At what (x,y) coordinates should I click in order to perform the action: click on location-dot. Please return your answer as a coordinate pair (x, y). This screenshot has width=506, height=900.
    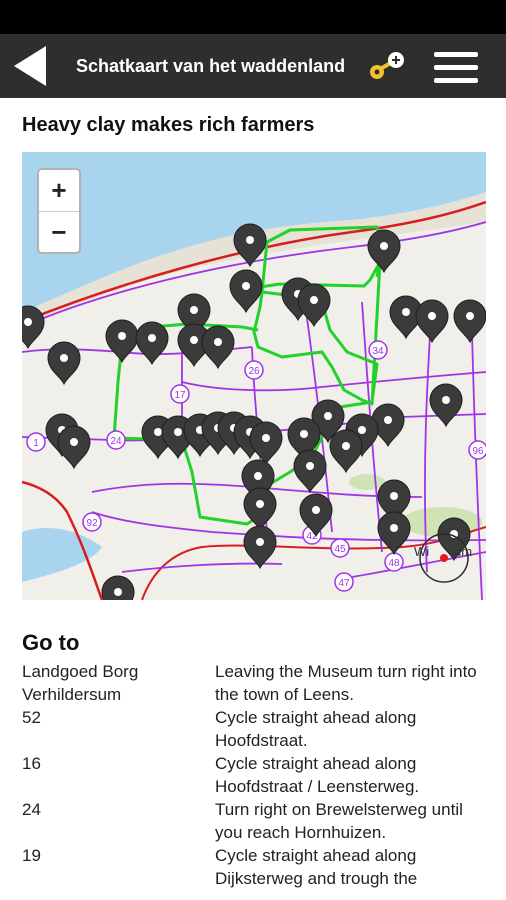
    Looking at the image, I should click on (444, 558).